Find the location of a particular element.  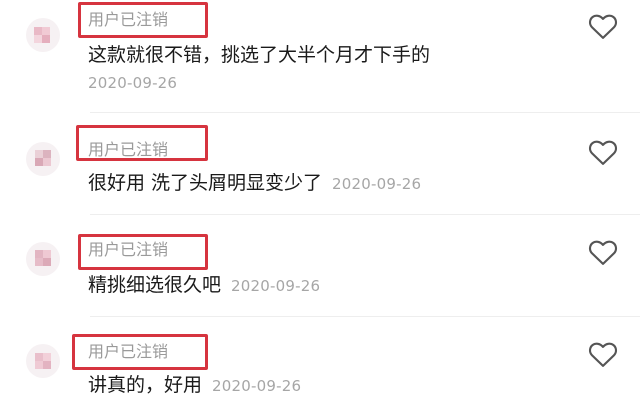

comment-body: 讲真的，好用 is located at coordinates (145, 385).